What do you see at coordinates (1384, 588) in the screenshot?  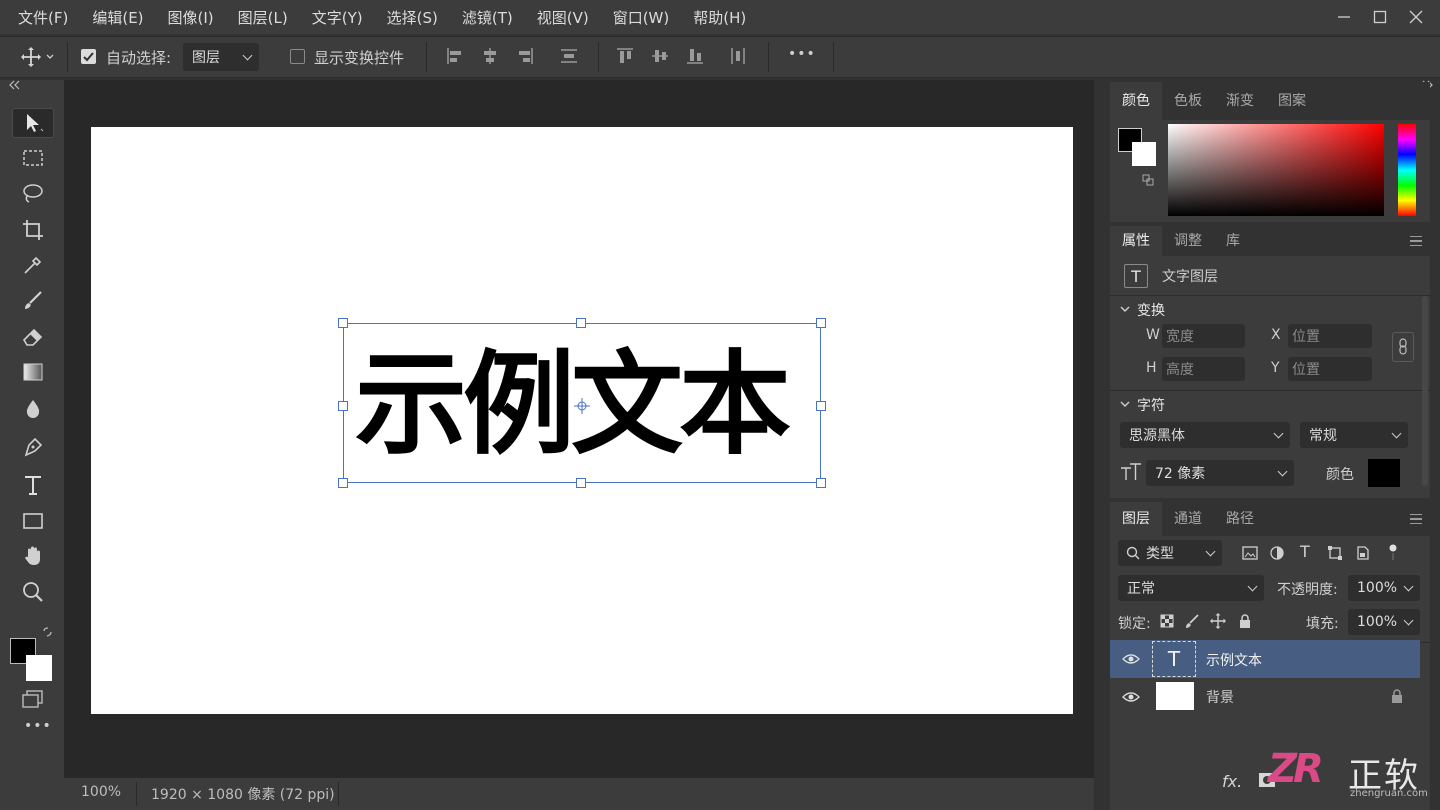 I see `opacity-field: 100%` at bounding box center [1384, 588].